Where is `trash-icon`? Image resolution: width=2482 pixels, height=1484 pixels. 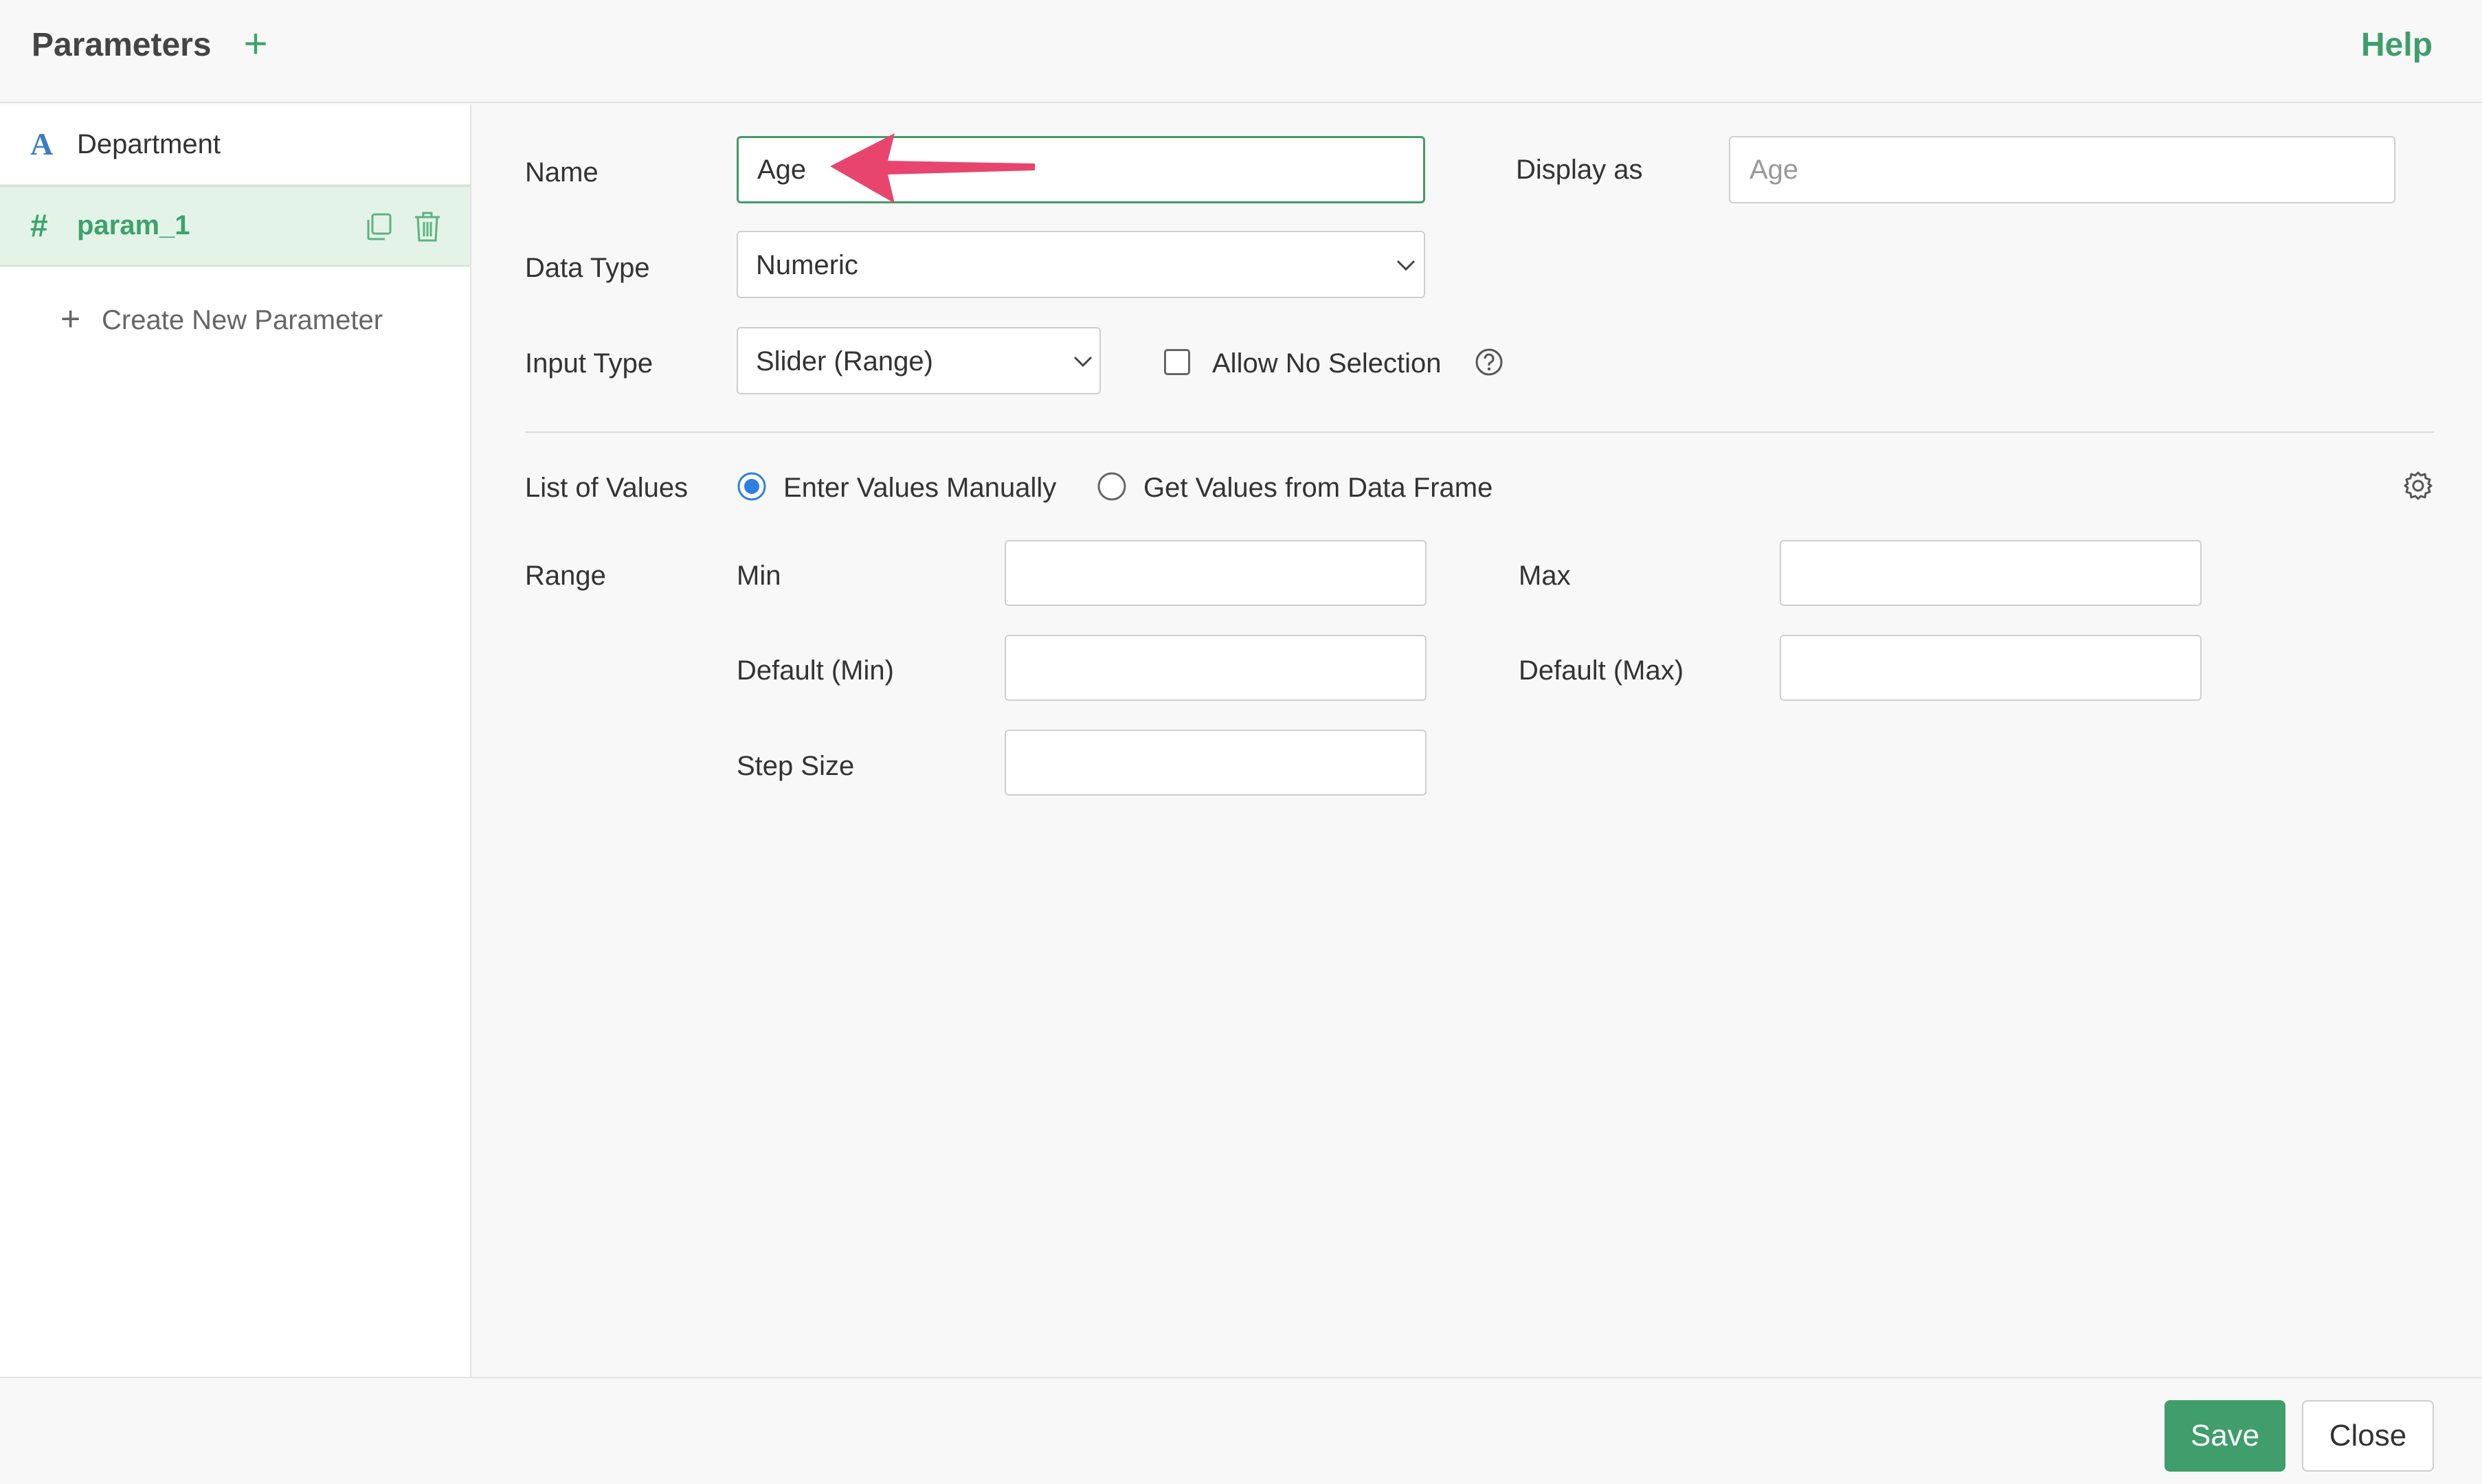
trash-icon is located at coordinates (427, 226).